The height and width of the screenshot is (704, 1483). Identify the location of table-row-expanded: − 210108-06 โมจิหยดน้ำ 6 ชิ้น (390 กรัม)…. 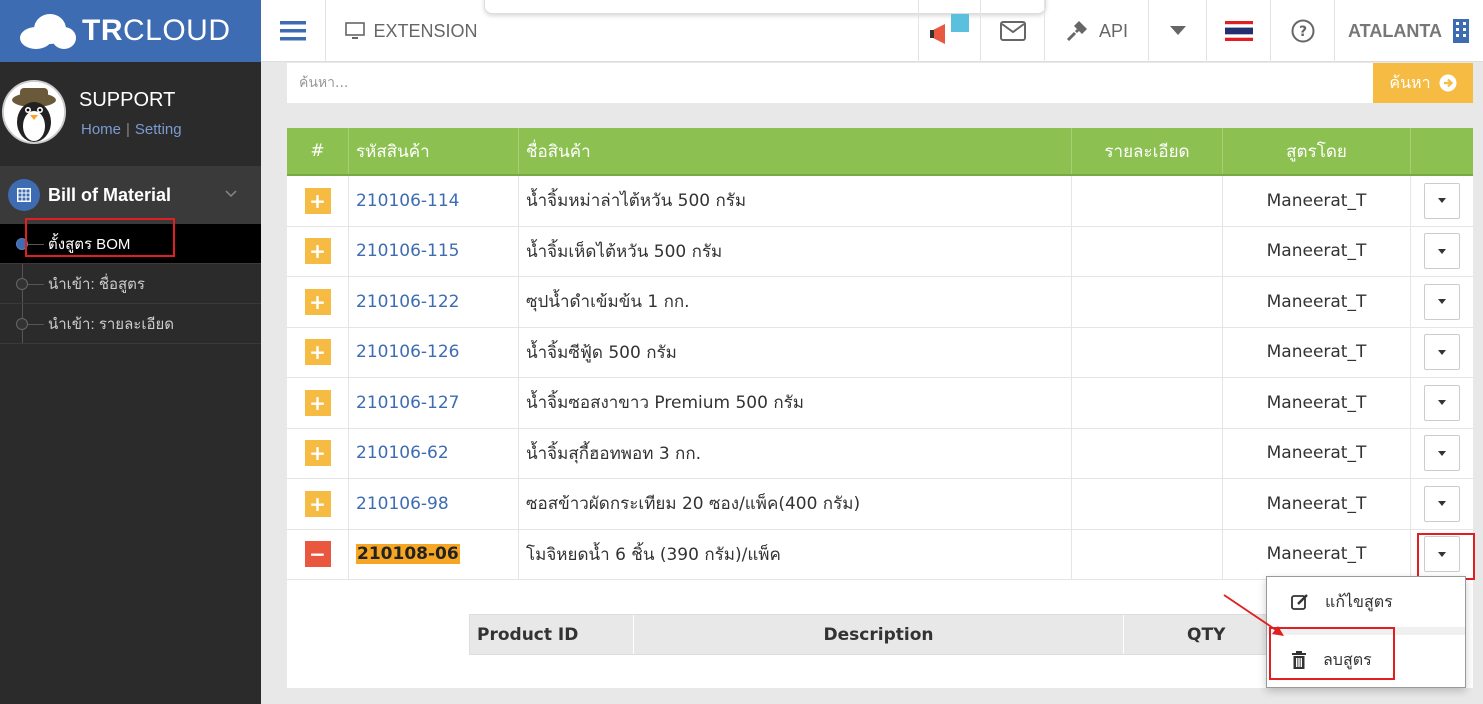
(880, 554).